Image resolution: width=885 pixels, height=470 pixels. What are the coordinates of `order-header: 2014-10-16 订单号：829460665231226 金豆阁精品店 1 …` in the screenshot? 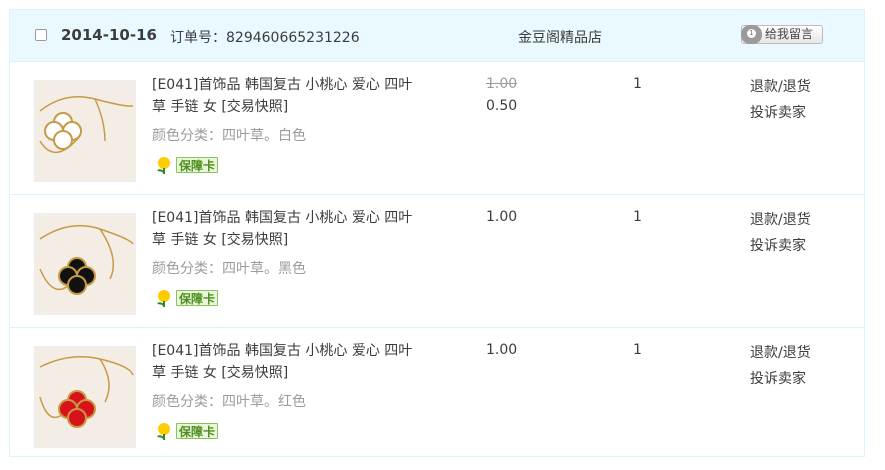 It's located at (437, 36).